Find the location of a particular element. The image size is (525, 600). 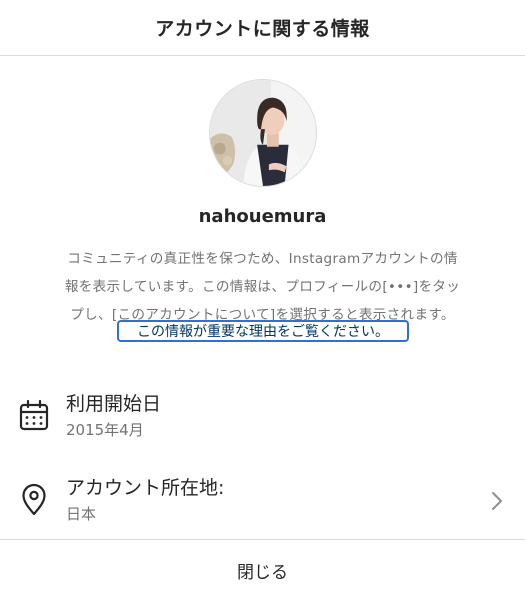

account-location-label: アカウント所在地: is located at coordinates (145, 488).